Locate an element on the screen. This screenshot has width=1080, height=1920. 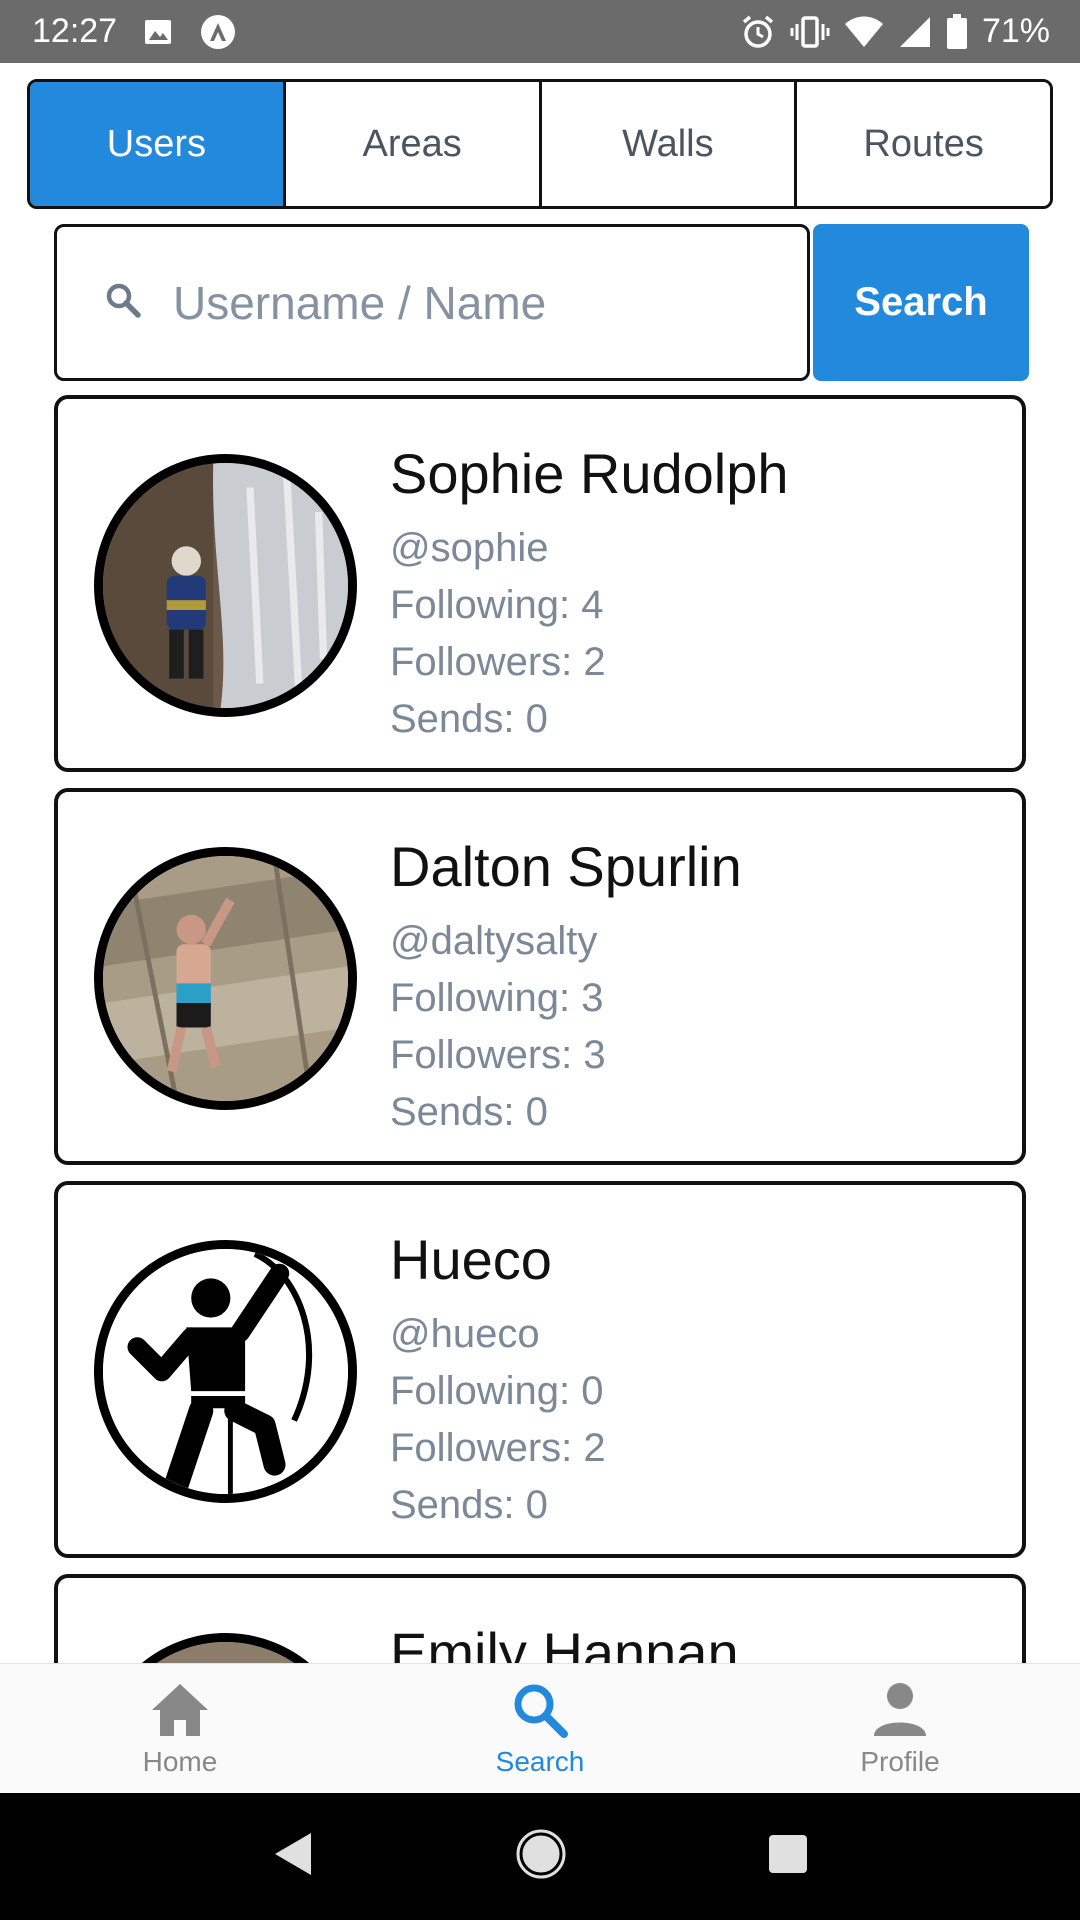
user-name: Sophie Rudolph is located at coordinates (589, 473).